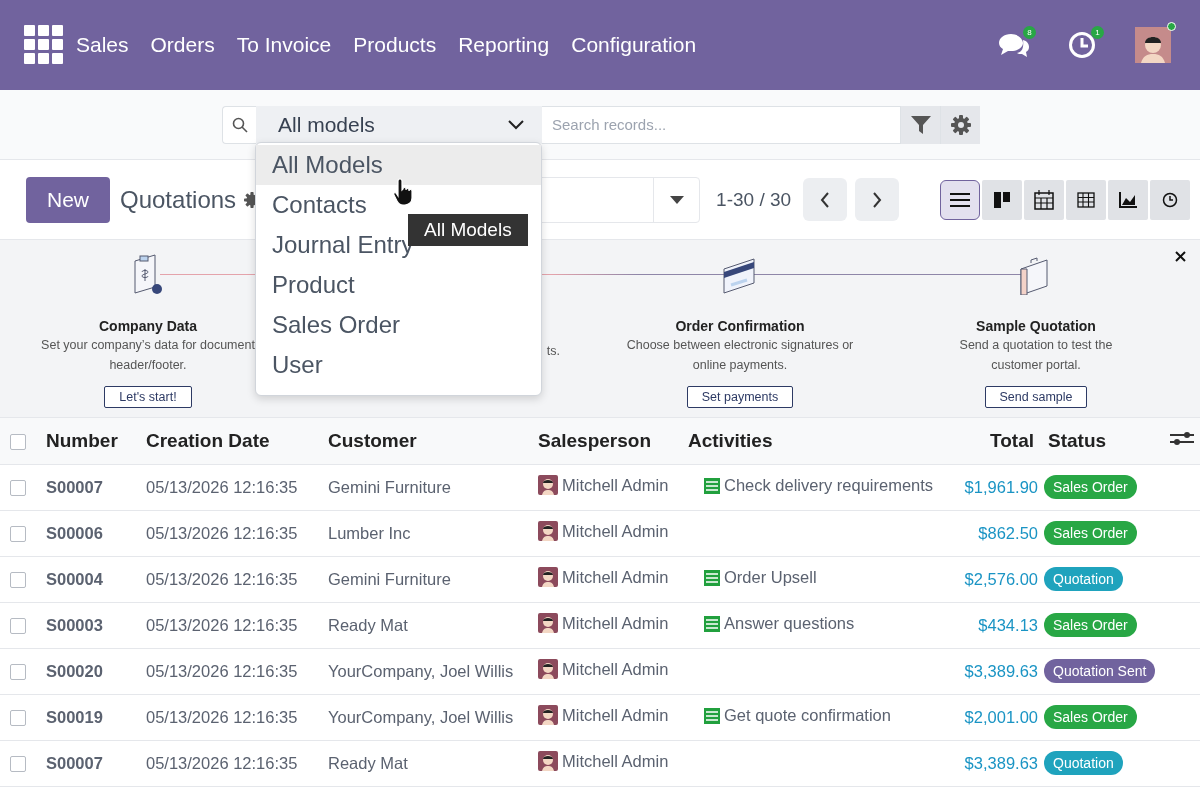  Describe the element at coordinates (399, 124) in the screenshot. I see `model-select: All models` at that location.